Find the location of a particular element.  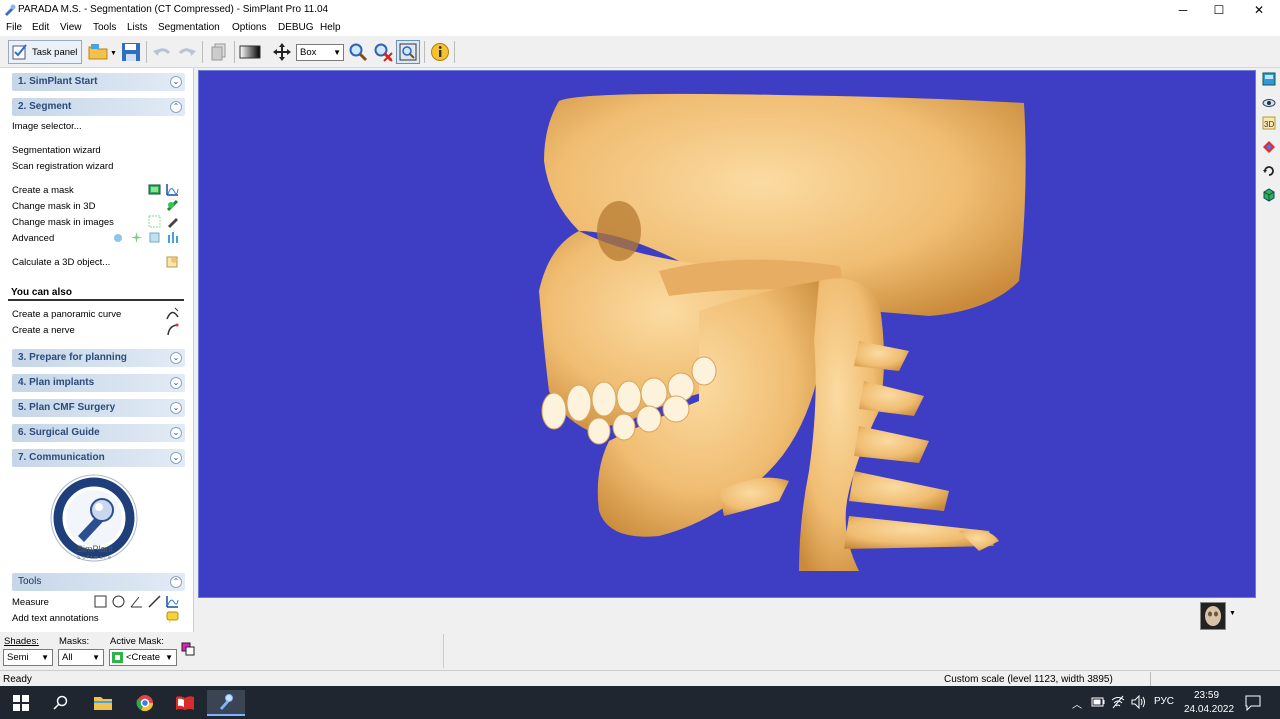

menu-segmentation: Segmentation is located at coordinates (189, 27).